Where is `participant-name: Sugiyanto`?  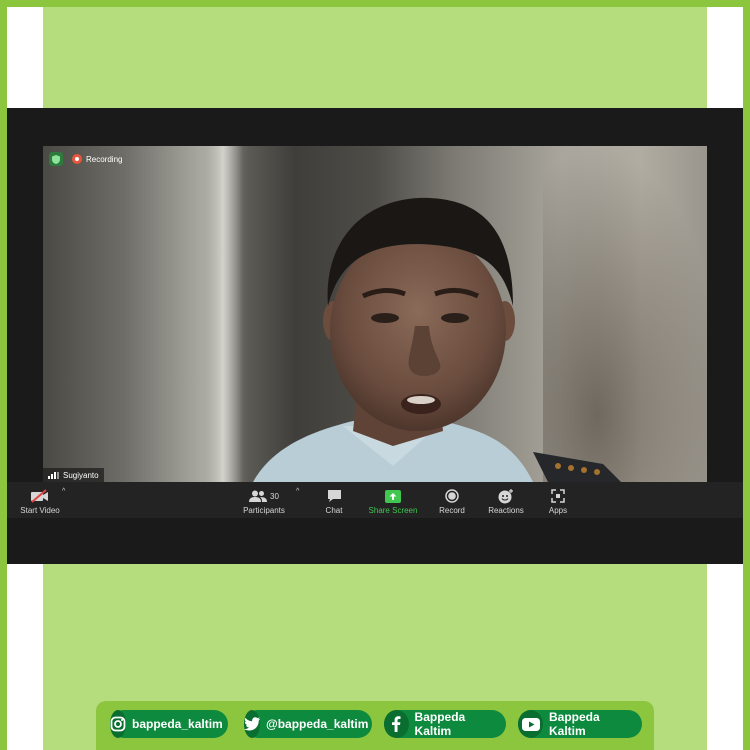
participant-name: Sugiyanto is located at coordinates (81, 475).